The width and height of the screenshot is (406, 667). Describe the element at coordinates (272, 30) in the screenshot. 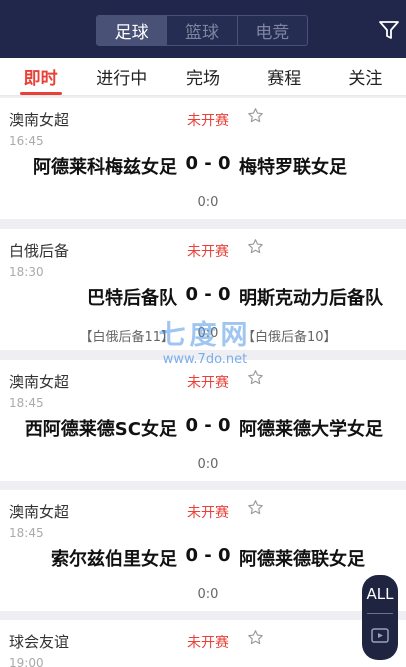

I see `tab-esports: 电竞` at that location.